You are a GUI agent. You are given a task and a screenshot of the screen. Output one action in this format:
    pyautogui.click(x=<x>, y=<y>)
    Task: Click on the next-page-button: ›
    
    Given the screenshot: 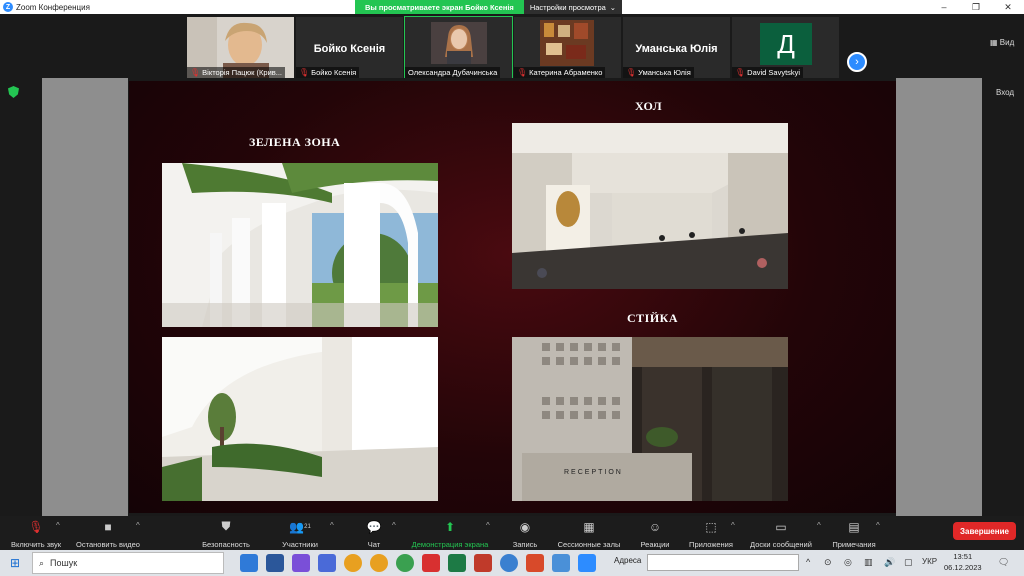 What is the action you would take?
    pyautogui.click(x=857, y=62)
    